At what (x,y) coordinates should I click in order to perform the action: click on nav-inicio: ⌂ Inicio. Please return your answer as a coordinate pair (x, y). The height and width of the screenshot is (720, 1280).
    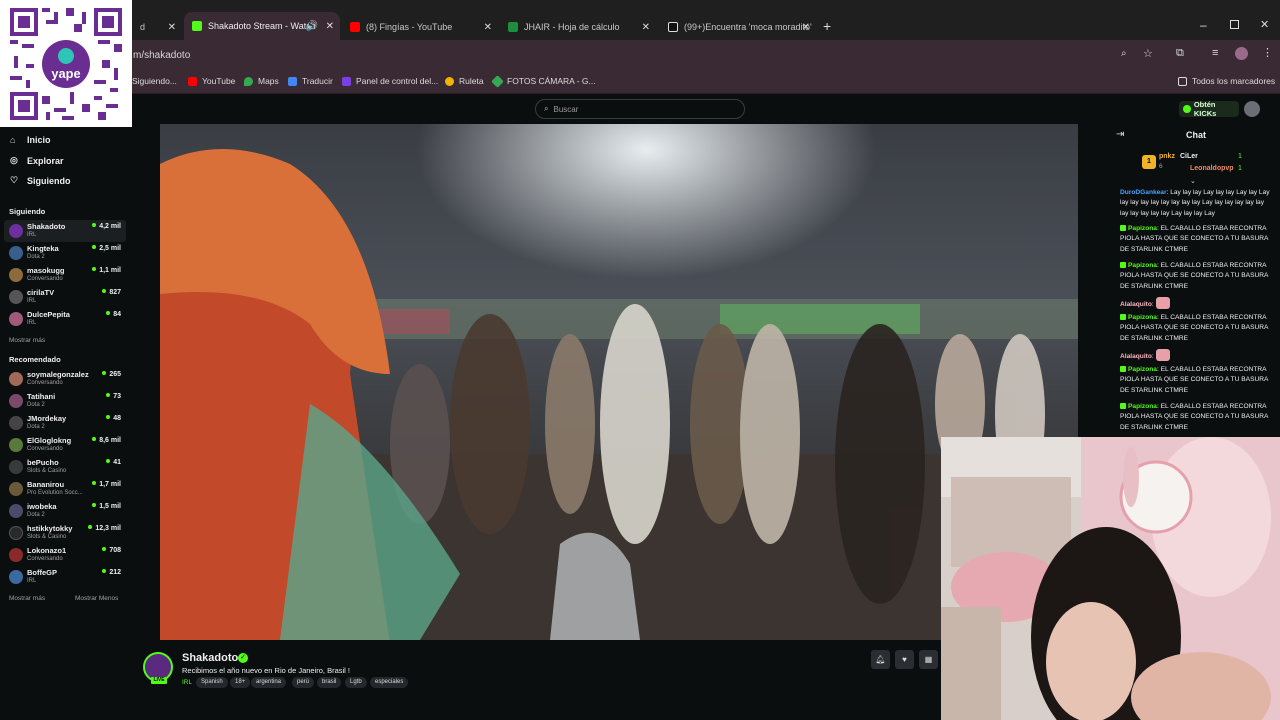
    Looking at the image, I should click on (30, 140).